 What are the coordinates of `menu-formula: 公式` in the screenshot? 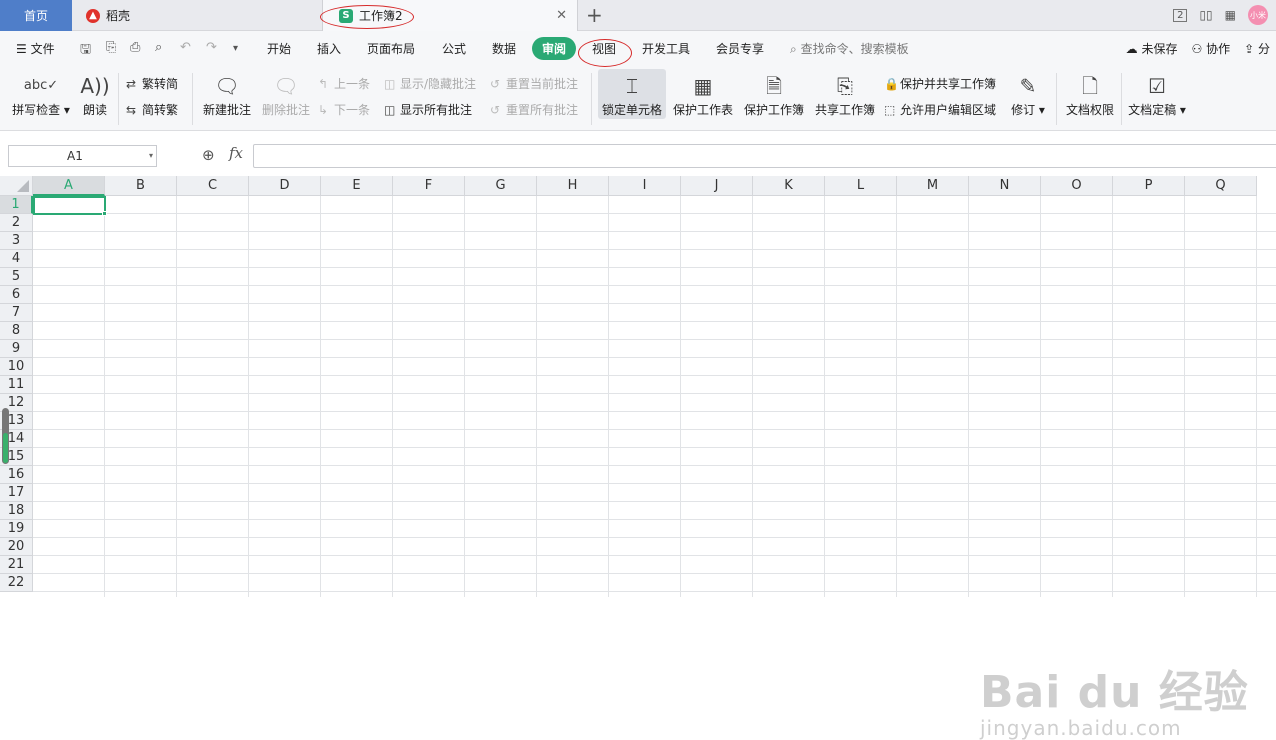 It's located at (454, 48).